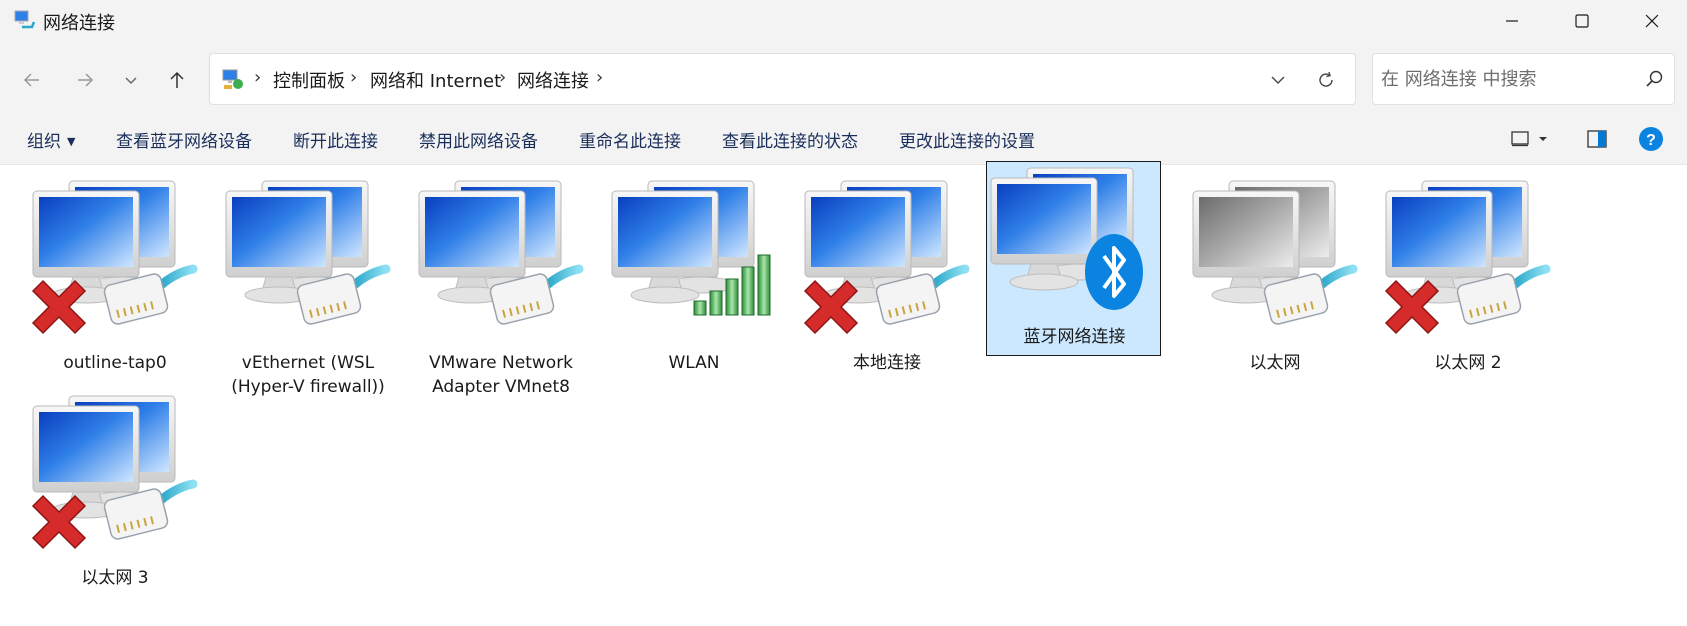  I want to click on connection-item: 以太网 2, so click(1467, 275).